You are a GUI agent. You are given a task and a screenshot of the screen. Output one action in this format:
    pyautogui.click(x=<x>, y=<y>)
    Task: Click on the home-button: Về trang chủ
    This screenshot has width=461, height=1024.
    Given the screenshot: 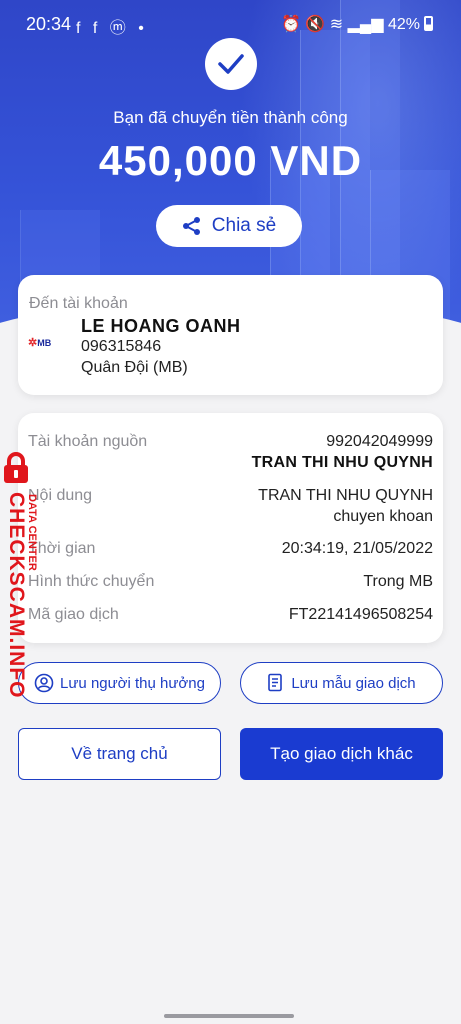 What is the action you would take?
    pyautogui.click(x=119, y=754)
    